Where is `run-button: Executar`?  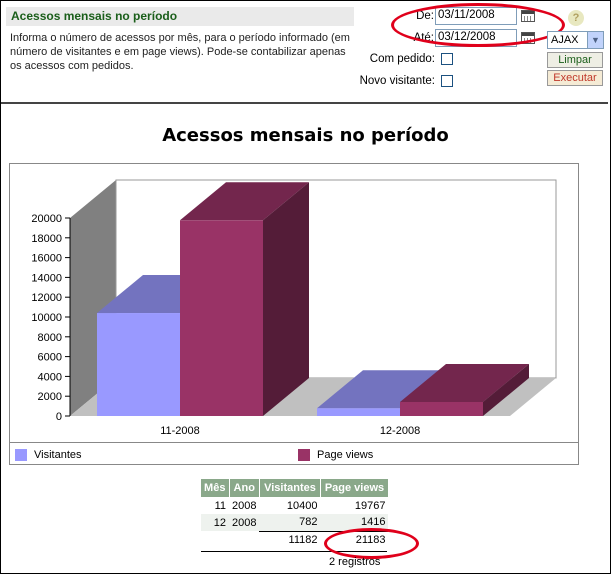
run-button: Executar is located at coordinates (575, 78).